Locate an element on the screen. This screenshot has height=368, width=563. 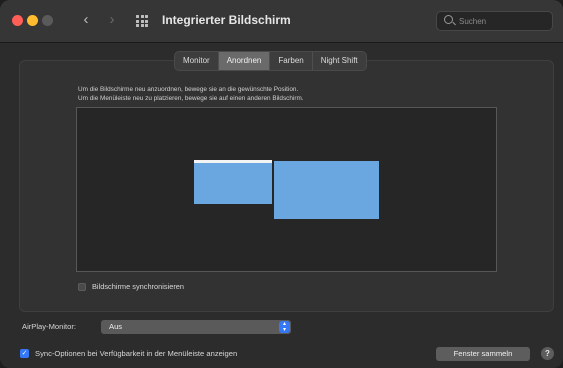
select-arrows-icon: ▴ ▾ is located at coordinates (284, 327).